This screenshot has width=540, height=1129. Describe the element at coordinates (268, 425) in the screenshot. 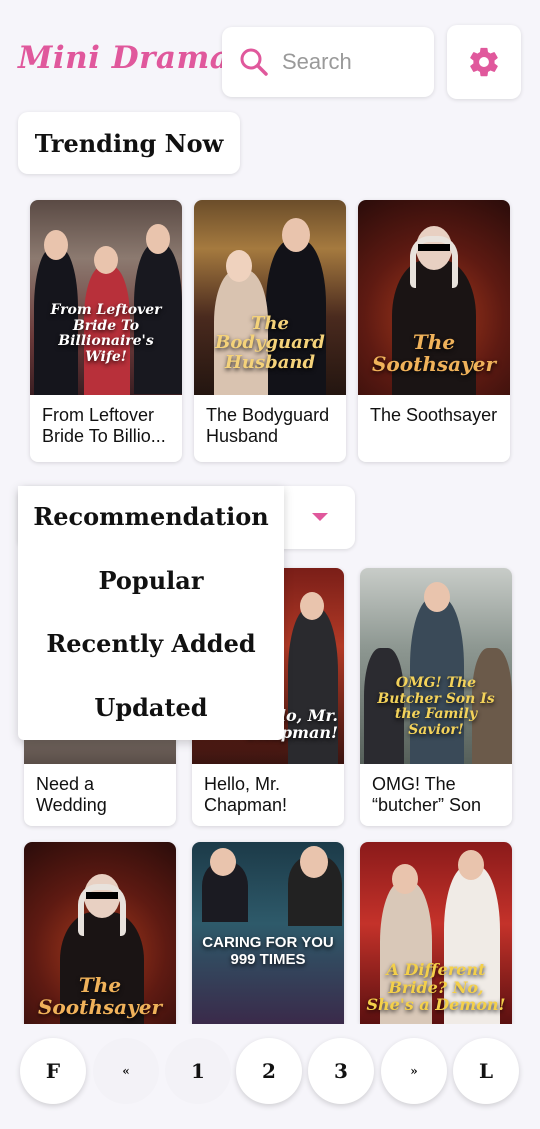

I see `card-caption: The Bodyguard Husband` at that location.